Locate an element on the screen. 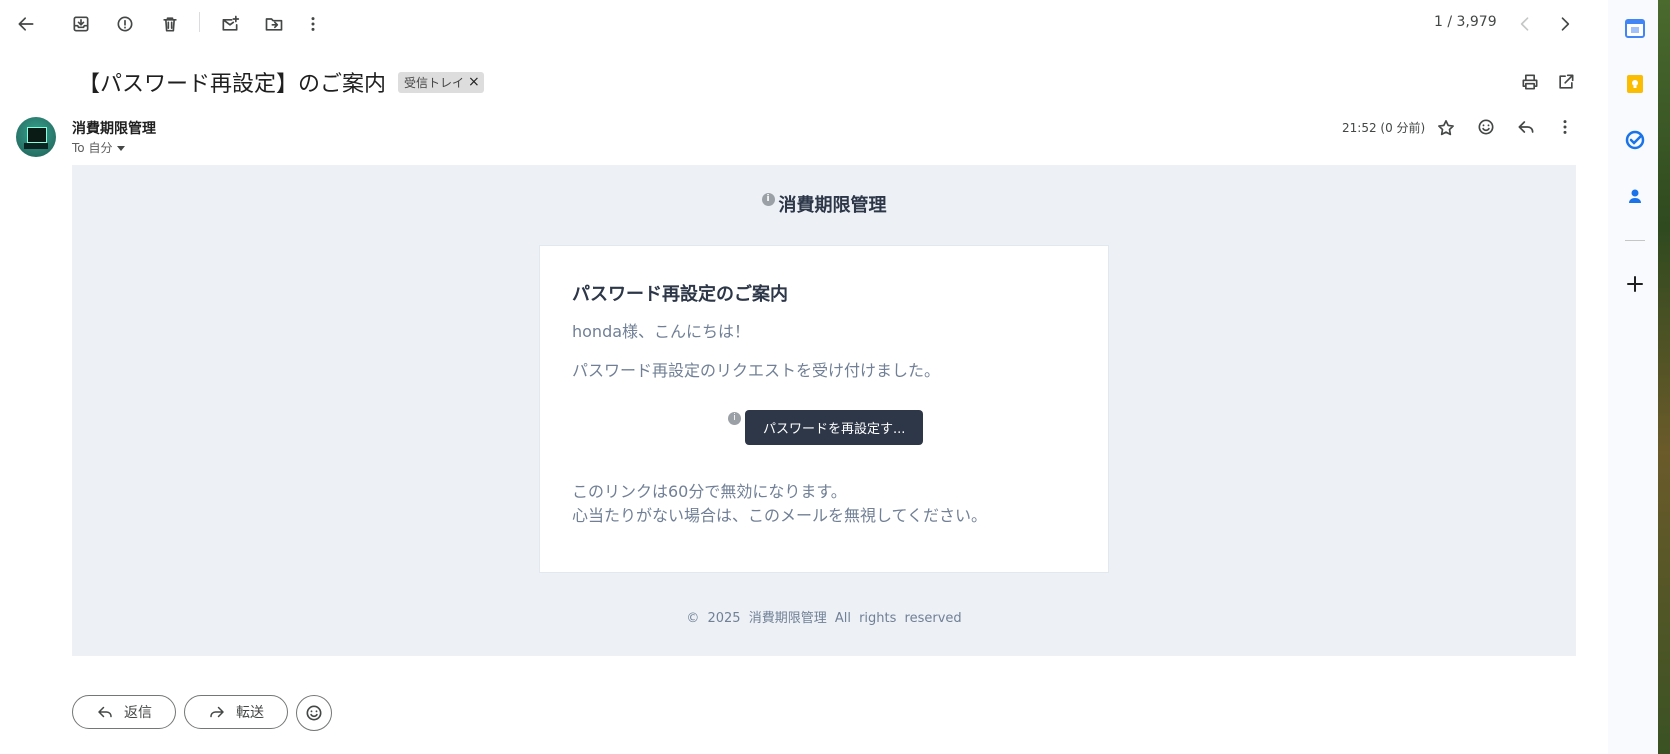  delete-button is located at coordinates (170, 24).